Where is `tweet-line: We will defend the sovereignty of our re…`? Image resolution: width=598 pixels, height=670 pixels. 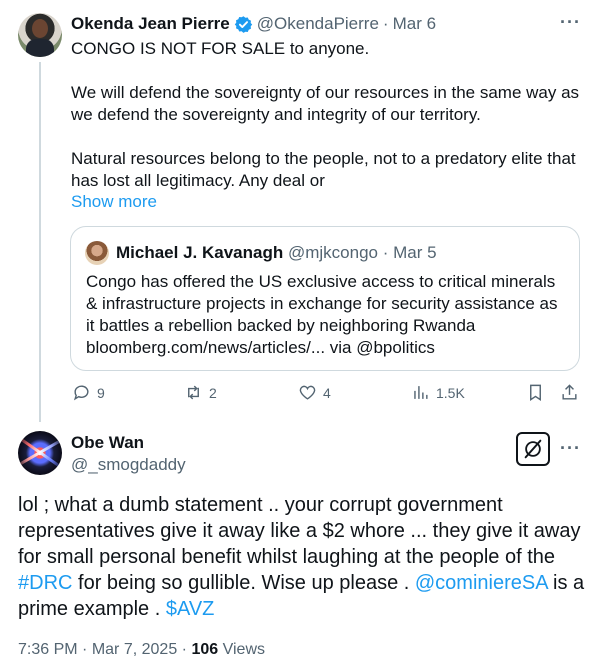 tweet-line: We will defend the sovereignty of our re… is located at coordinates (325, 103).